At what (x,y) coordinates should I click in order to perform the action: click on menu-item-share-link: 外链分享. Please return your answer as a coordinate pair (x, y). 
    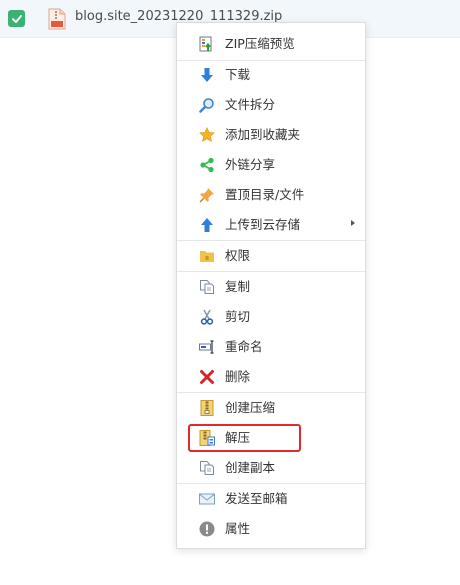
    Looking at the image, I should click on (271, 165).